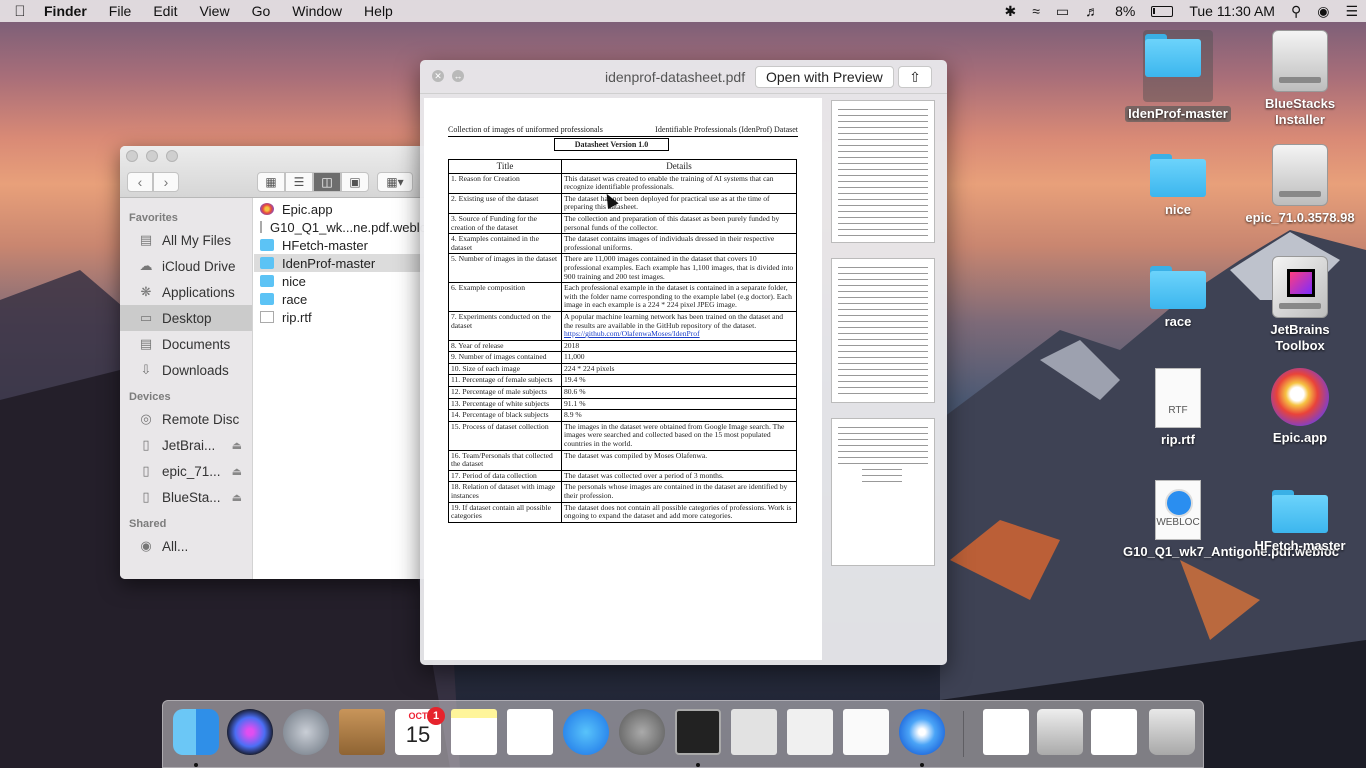  I want to click on desktop-icon-hfetch: HFetch-master, so click(1300, 520).